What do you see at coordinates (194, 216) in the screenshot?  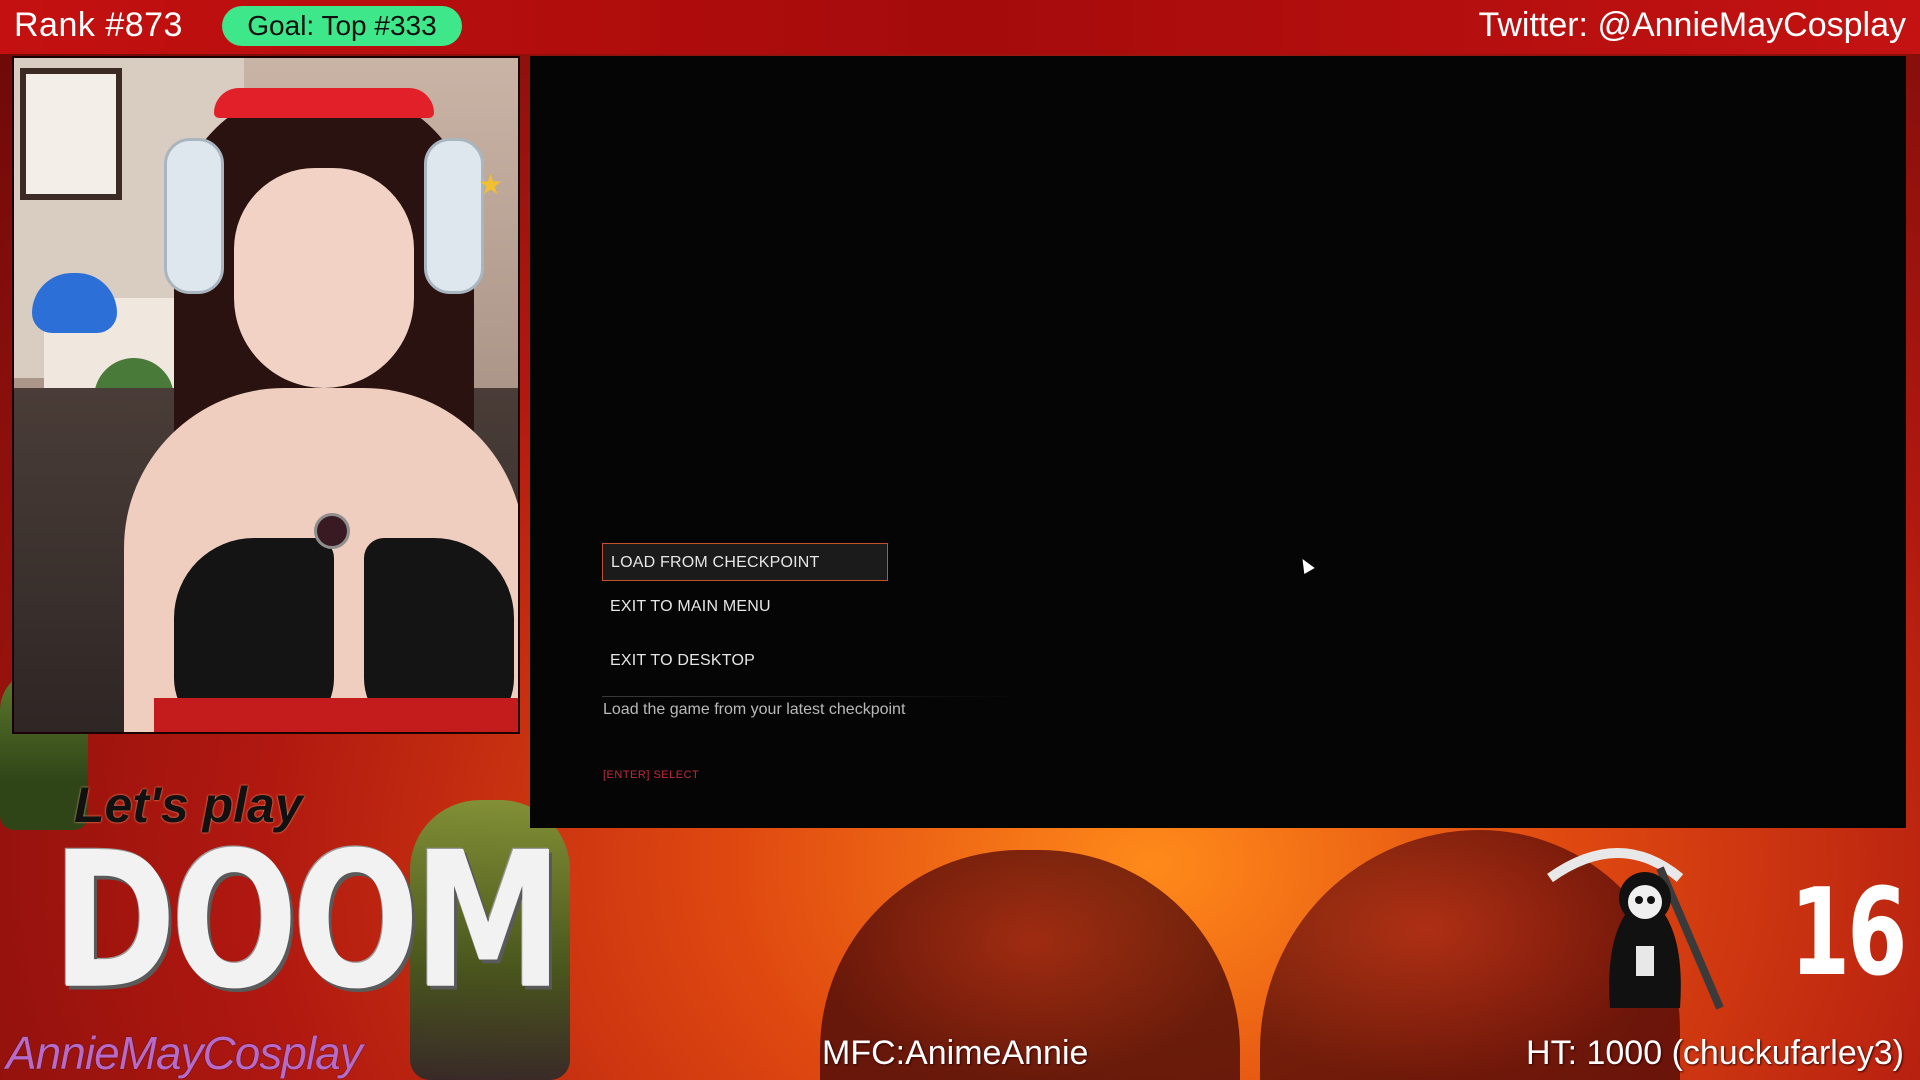 I see `headphone-left` at bounding box center [194, 216].